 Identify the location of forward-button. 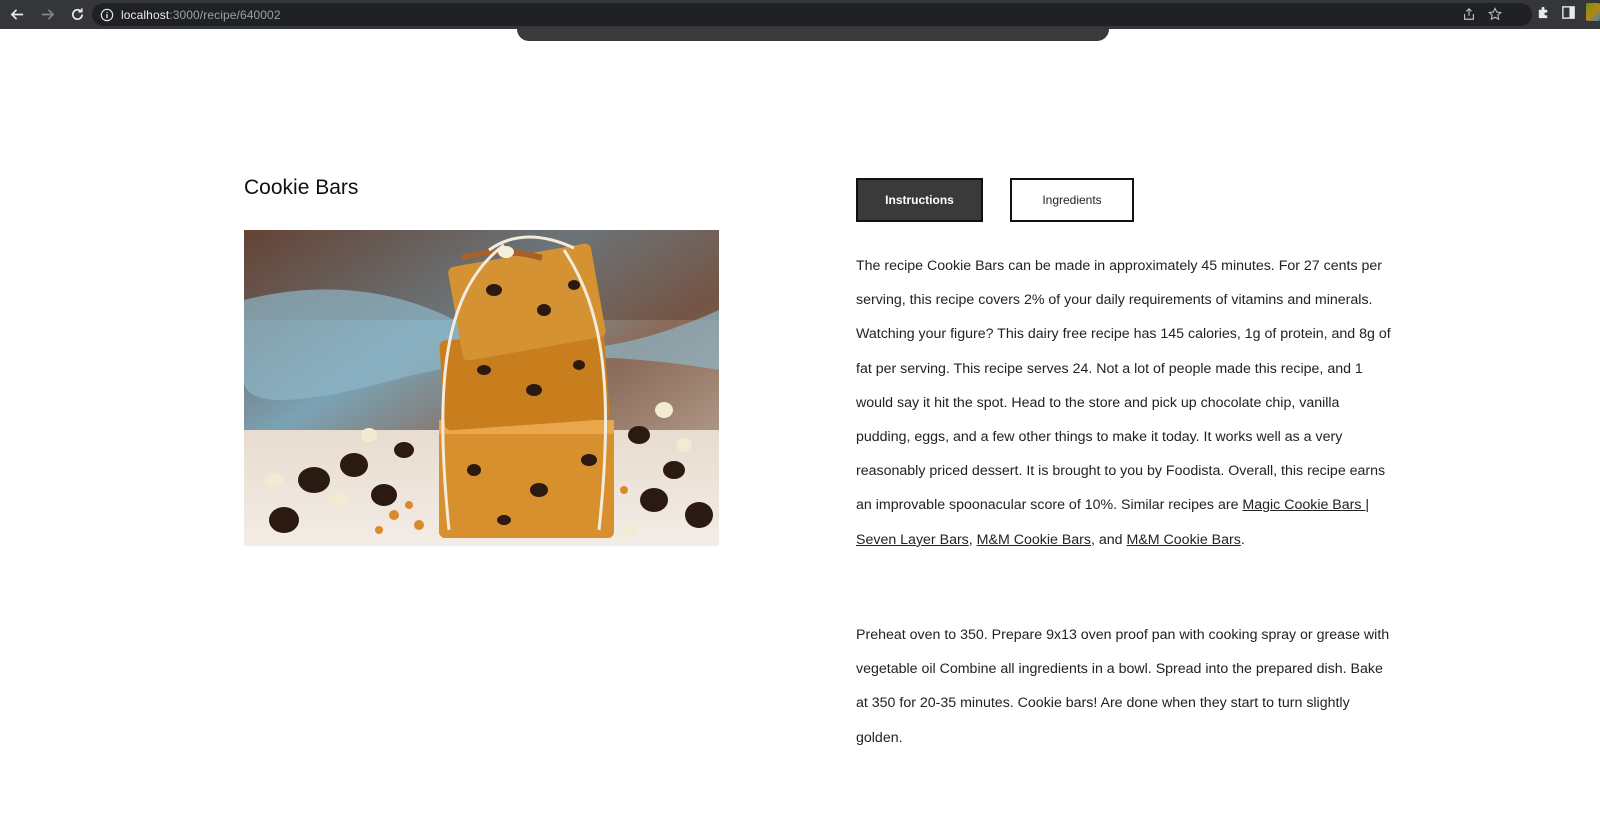
(47, 15).